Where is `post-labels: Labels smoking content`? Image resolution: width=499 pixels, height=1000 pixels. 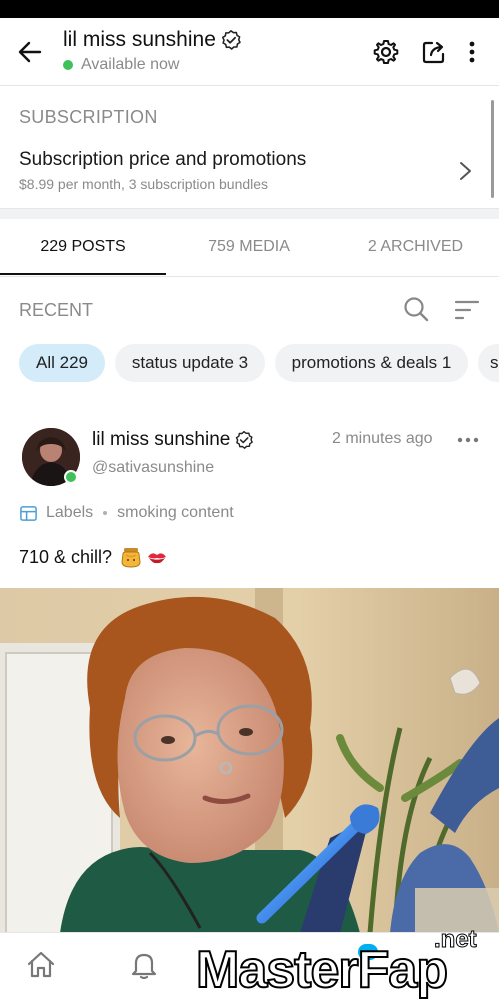 post-labels: Labels smoking content is located at coordinates (126, 513).